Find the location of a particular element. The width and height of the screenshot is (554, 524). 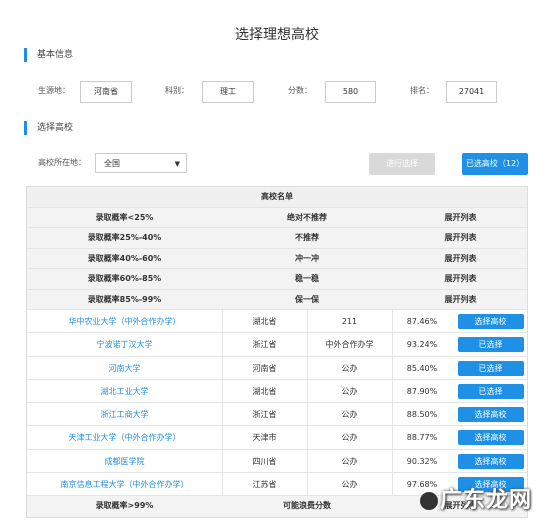

table-row: 河南大学 河南省 公办 85.40% 已选择 is located at coordinates (278, 368).